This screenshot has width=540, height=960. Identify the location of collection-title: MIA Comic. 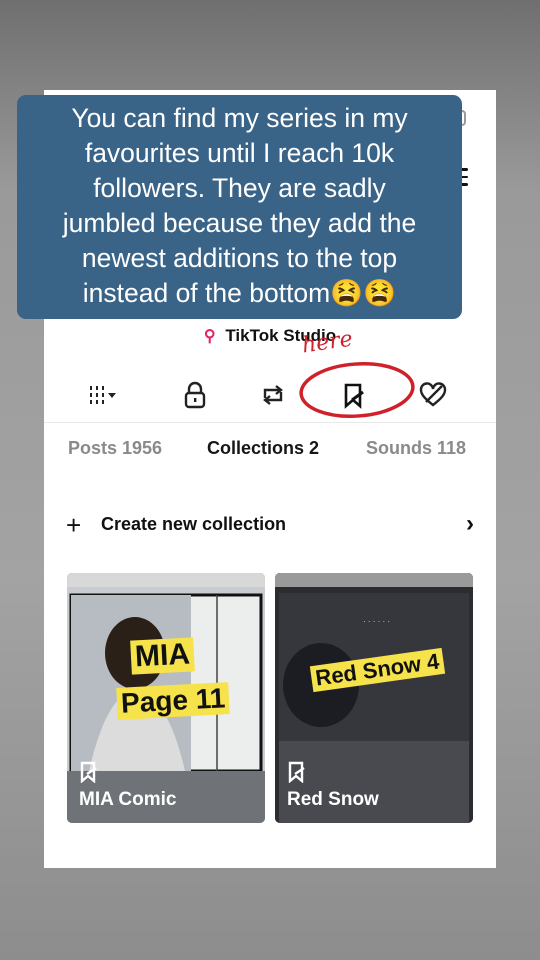
(128, 799).